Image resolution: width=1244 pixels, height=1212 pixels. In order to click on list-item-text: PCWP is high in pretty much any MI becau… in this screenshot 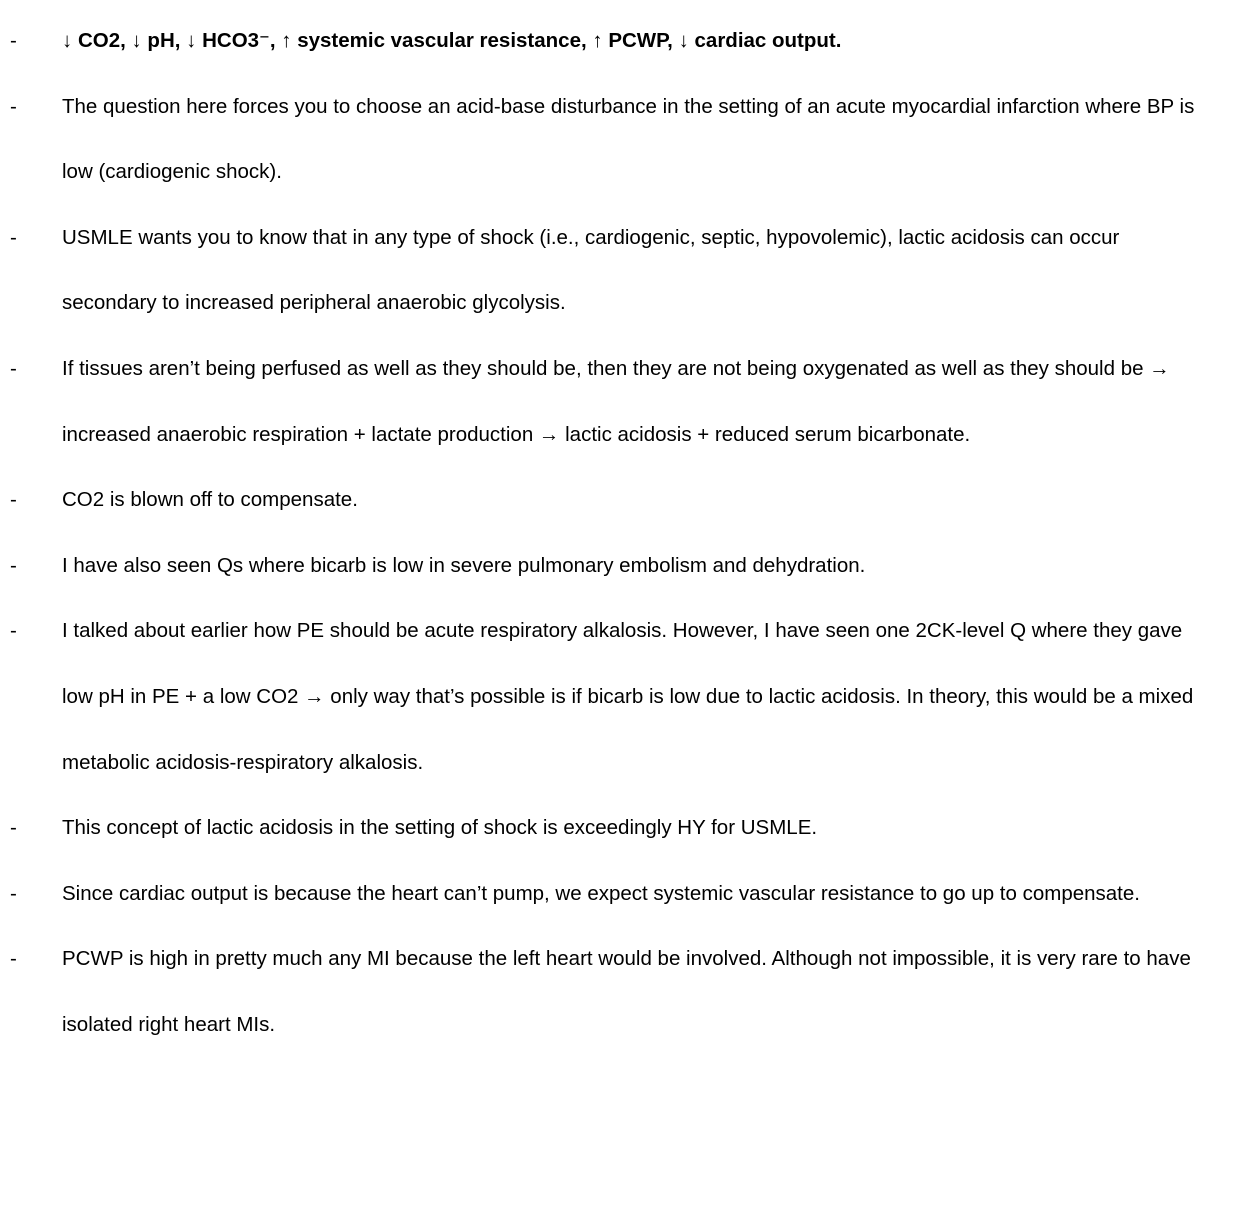, I will do `click(626, 991)`.